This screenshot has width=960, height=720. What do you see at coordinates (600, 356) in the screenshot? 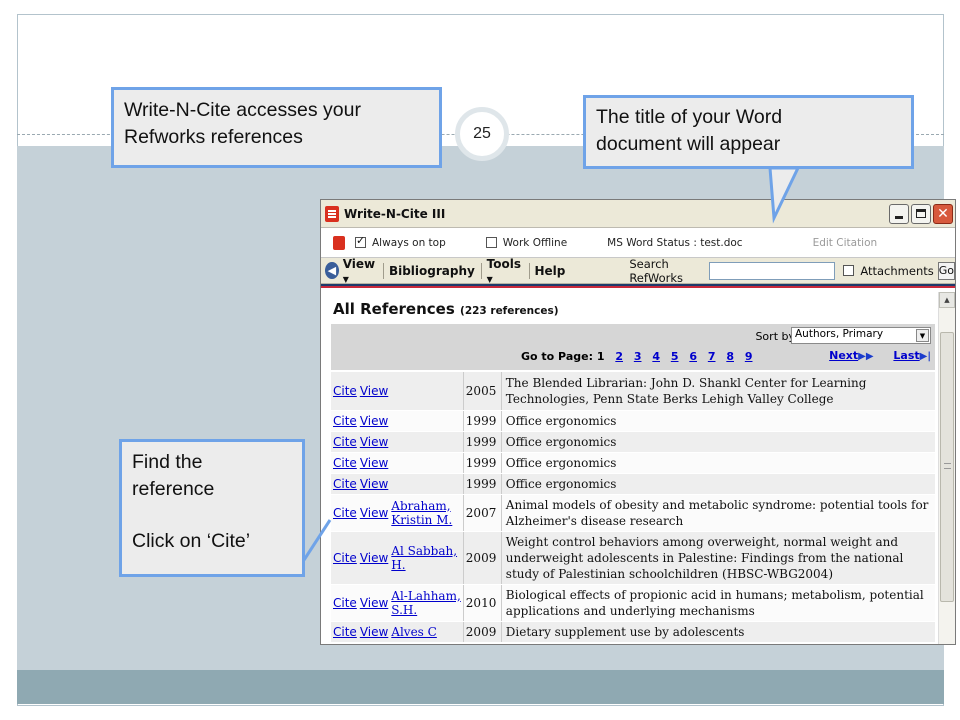
I see `pager-current: 1` at bounding box center [600, 356].